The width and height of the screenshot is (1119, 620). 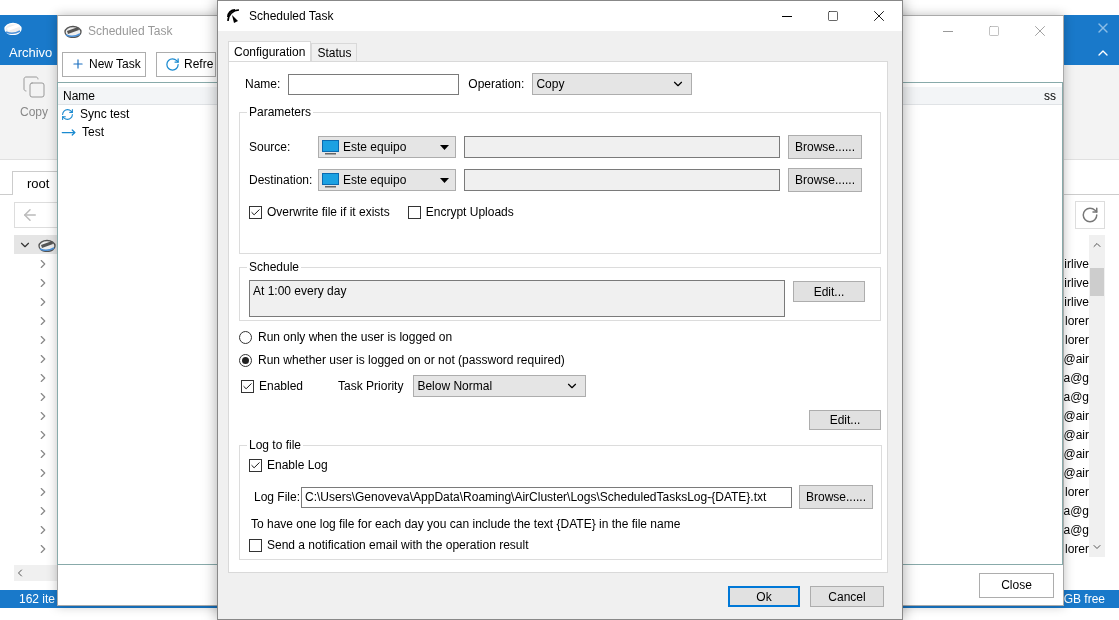 I want to click on field-label: Task Priority, so click(x=371, y=386).